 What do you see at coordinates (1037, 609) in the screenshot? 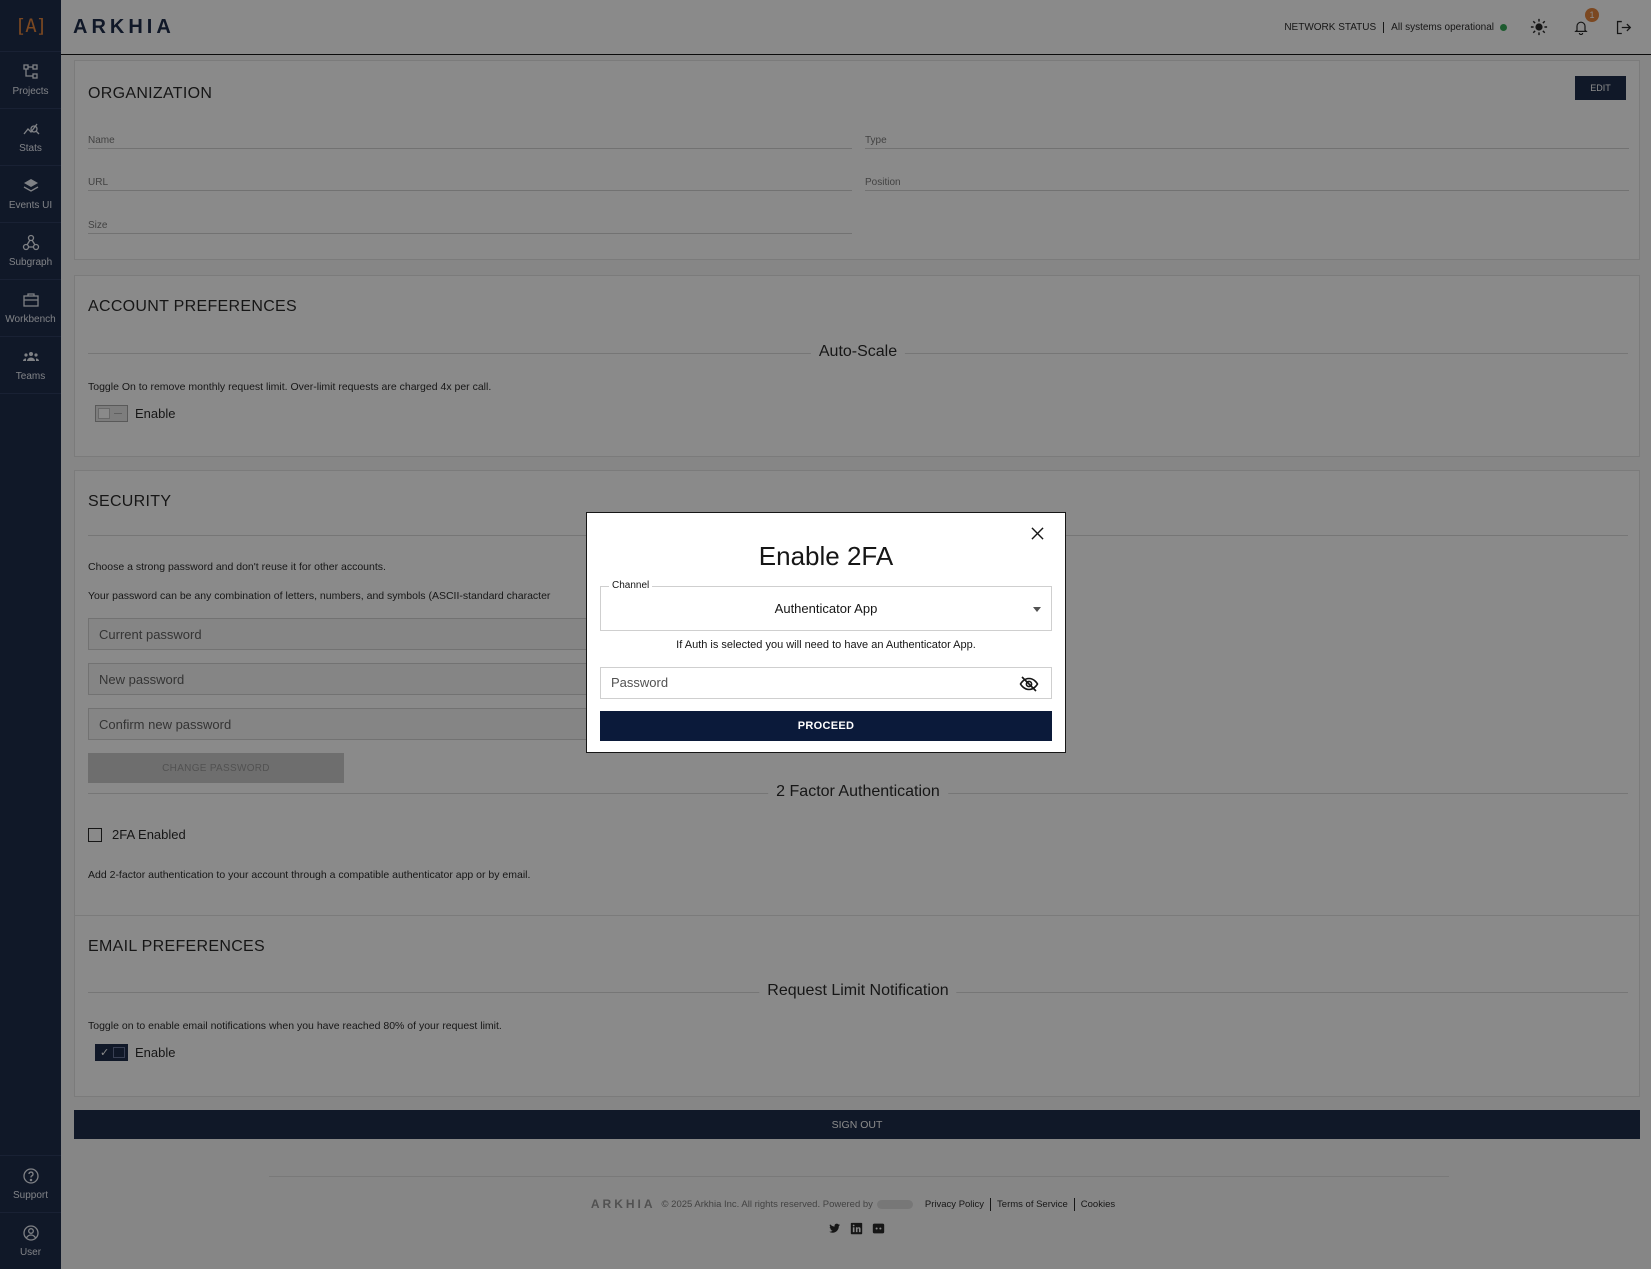
I see `chevron-down-icon` at bounding box center [1037, 609].